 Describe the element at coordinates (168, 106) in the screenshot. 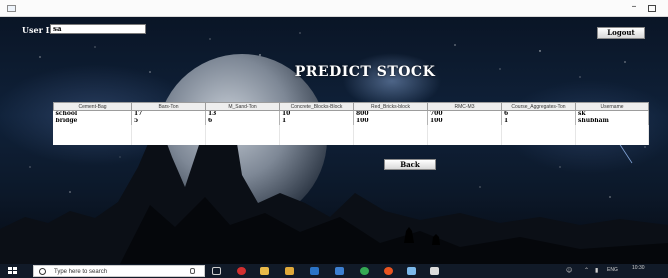

I see `column-header: Bars-Ton` at that location.